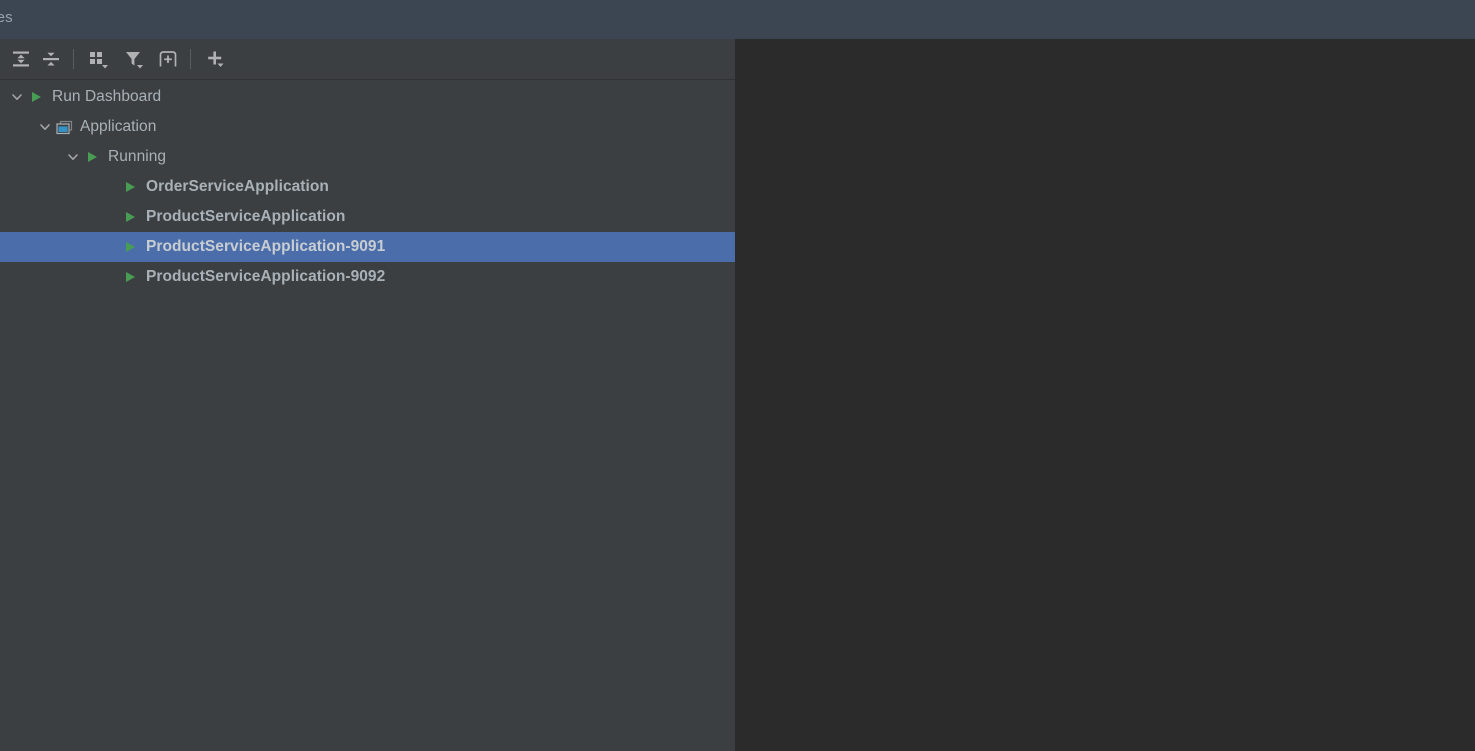 The image size is (1475, 751). I want to click on tree-node-running: Running, so click(367, 157).